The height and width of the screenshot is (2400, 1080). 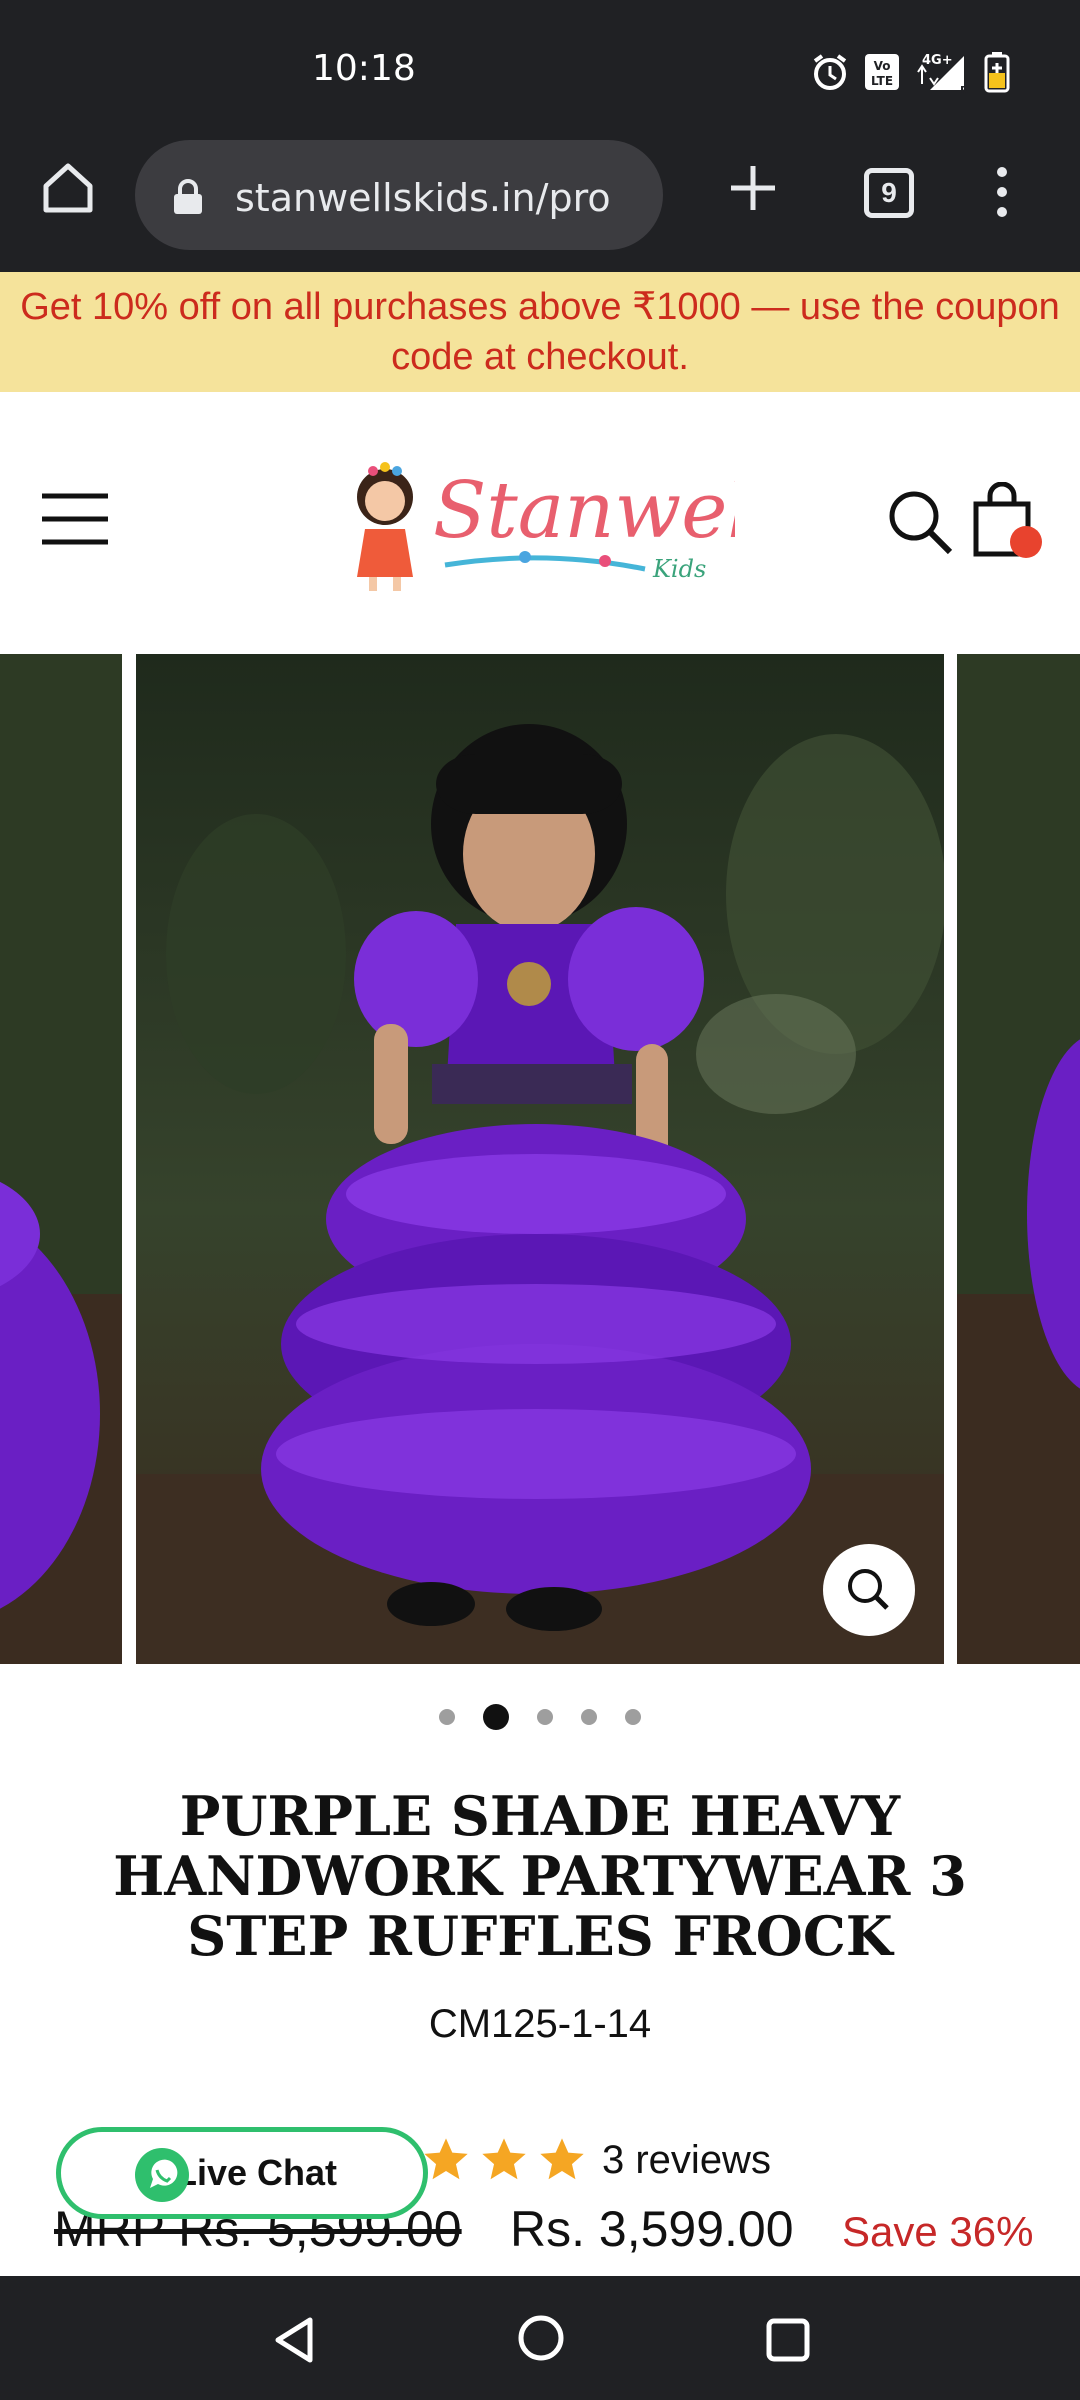 I want to click on product-photo-next, so click(x=1018, y=1159).